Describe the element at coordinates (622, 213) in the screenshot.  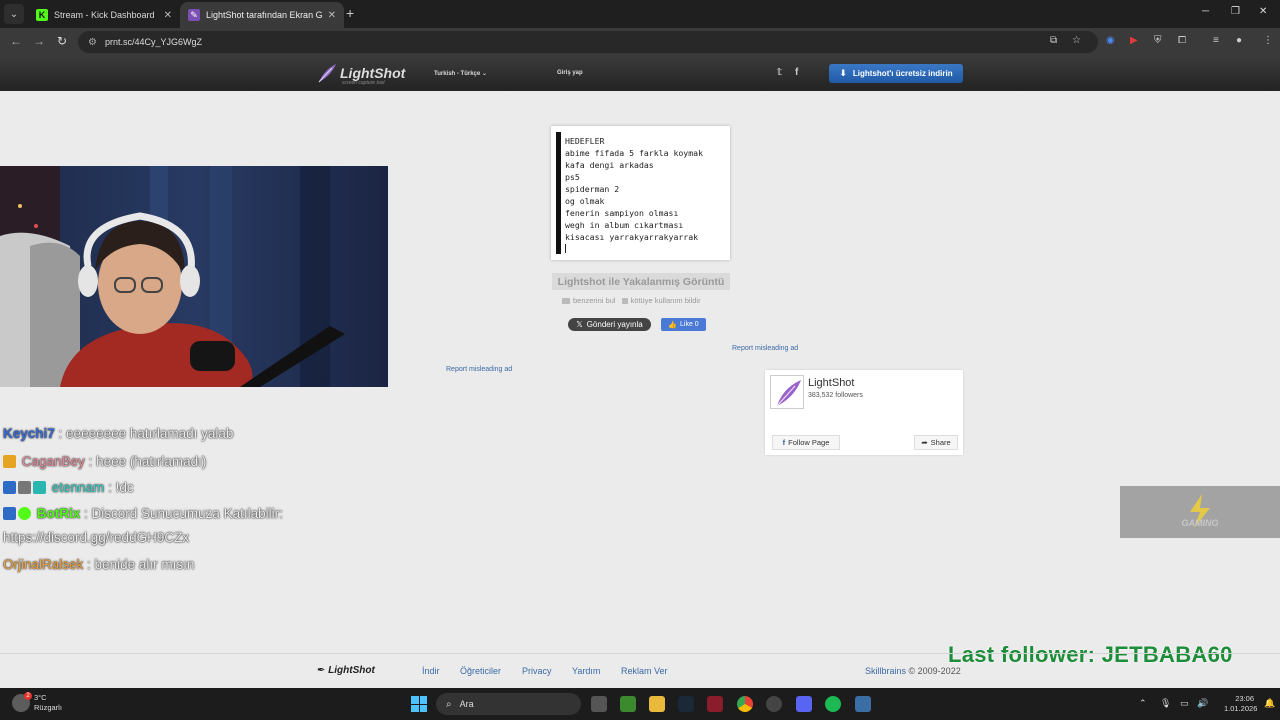
I see `screenshot-line: fenerin sampiyon olması` at that location.